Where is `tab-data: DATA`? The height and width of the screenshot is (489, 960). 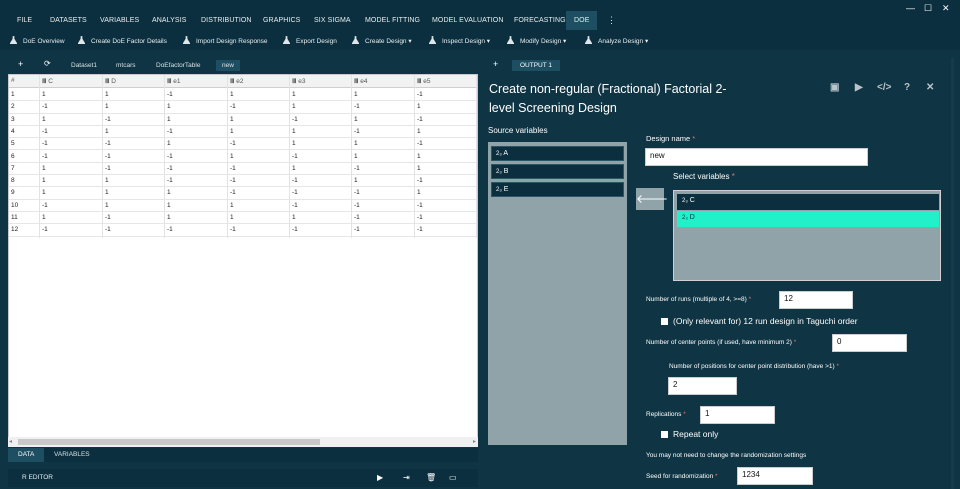 tab-data: DATA is located at coordinates (26, 455).